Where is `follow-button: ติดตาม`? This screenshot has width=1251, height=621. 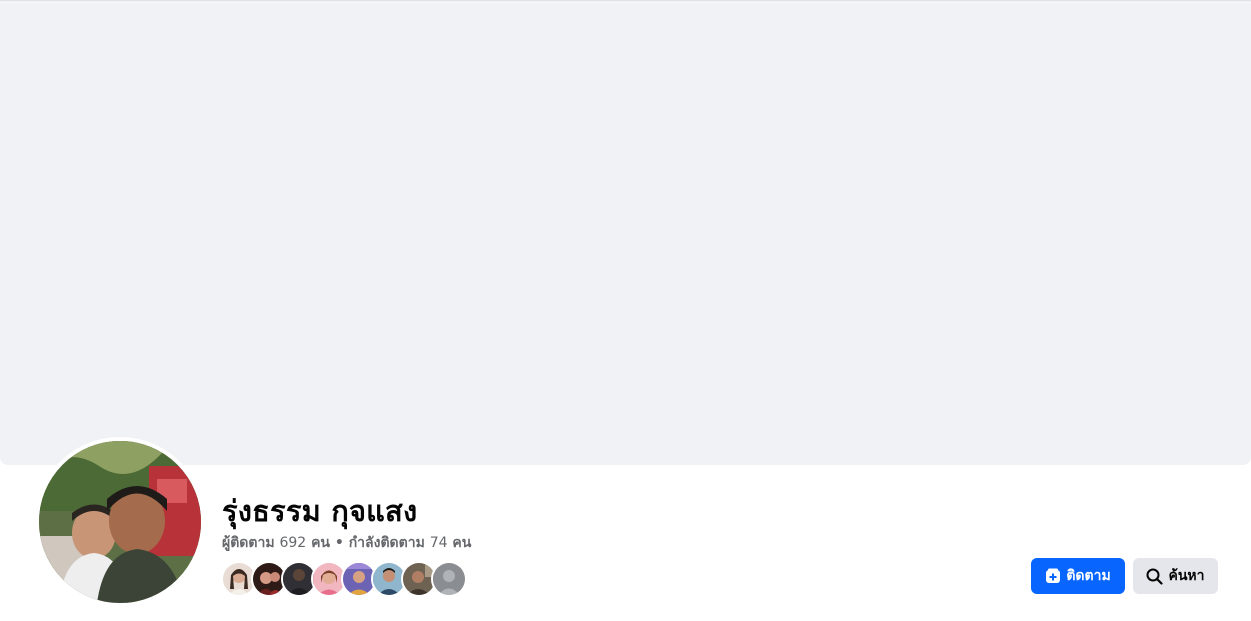 follow-button: ติดตาม is located at coordinates (1078, 576).